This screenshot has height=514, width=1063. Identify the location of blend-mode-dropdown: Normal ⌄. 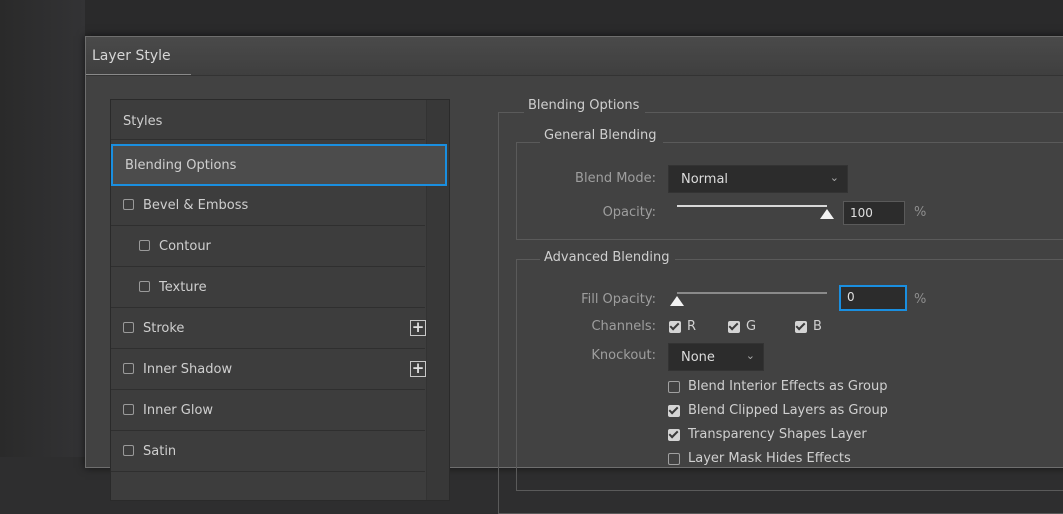
(758, 179).